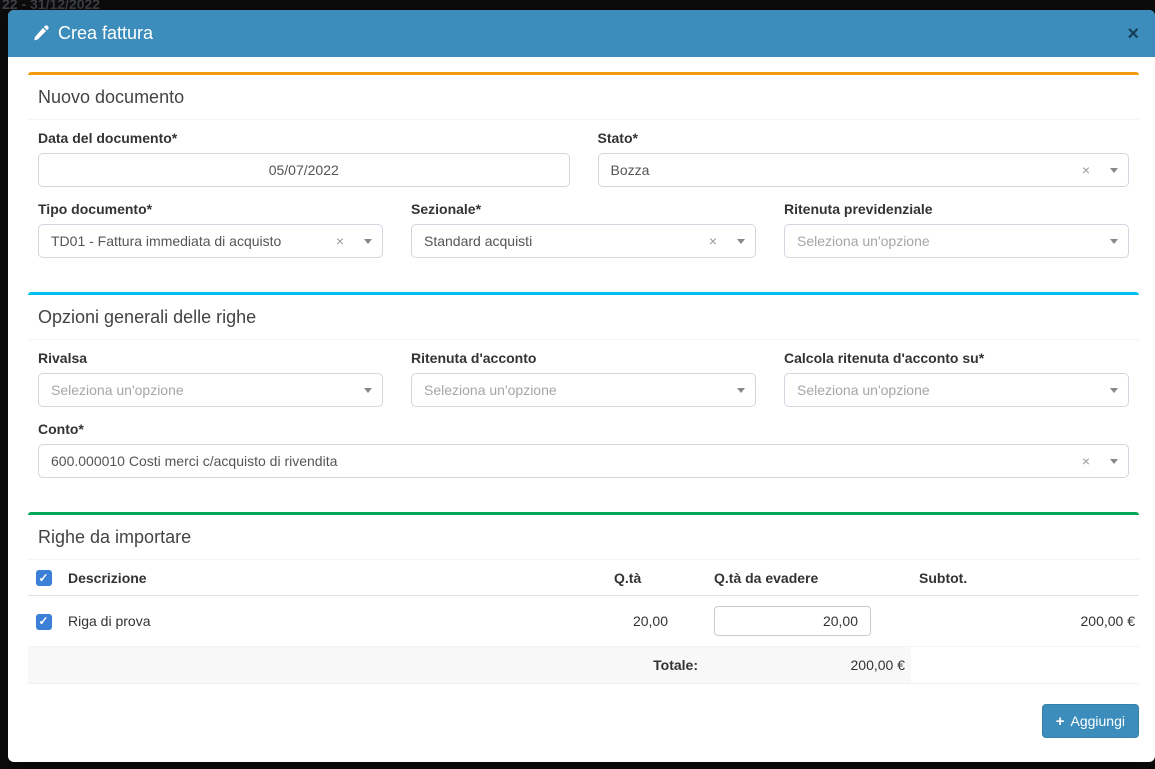  What do you see at coordinates (40, 33) in the screenshot?
I see `pencil-icon` at bounding box center [40, 33].